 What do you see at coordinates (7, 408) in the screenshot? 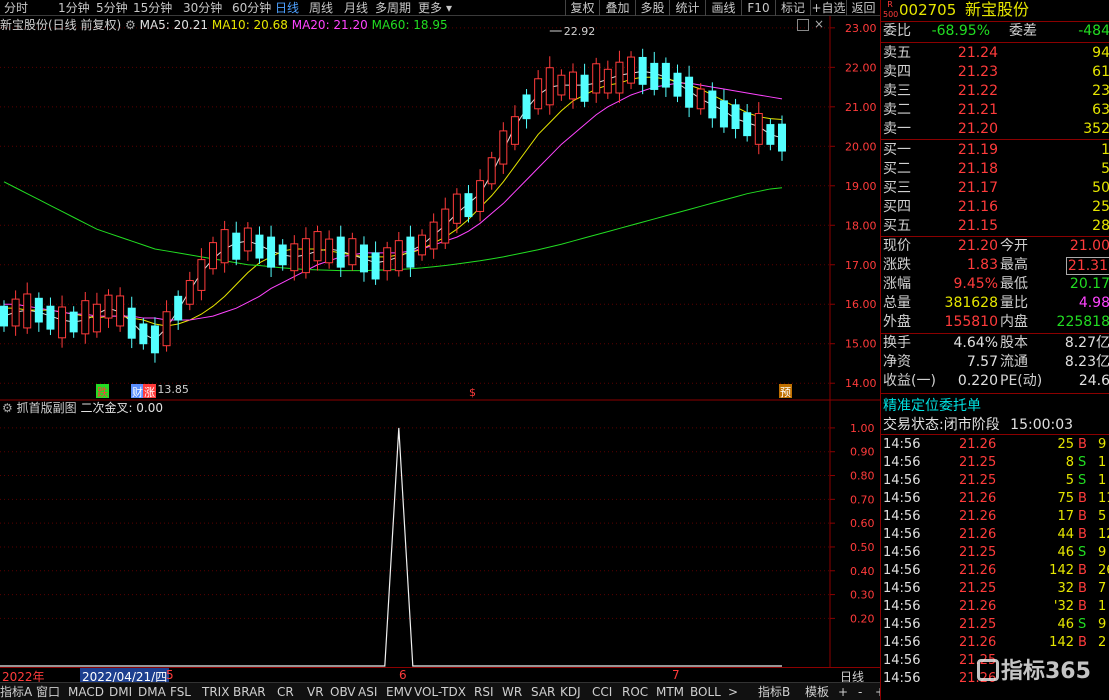
I see `sub-settings-icon: ⚙` at bounding box center [7, 408].